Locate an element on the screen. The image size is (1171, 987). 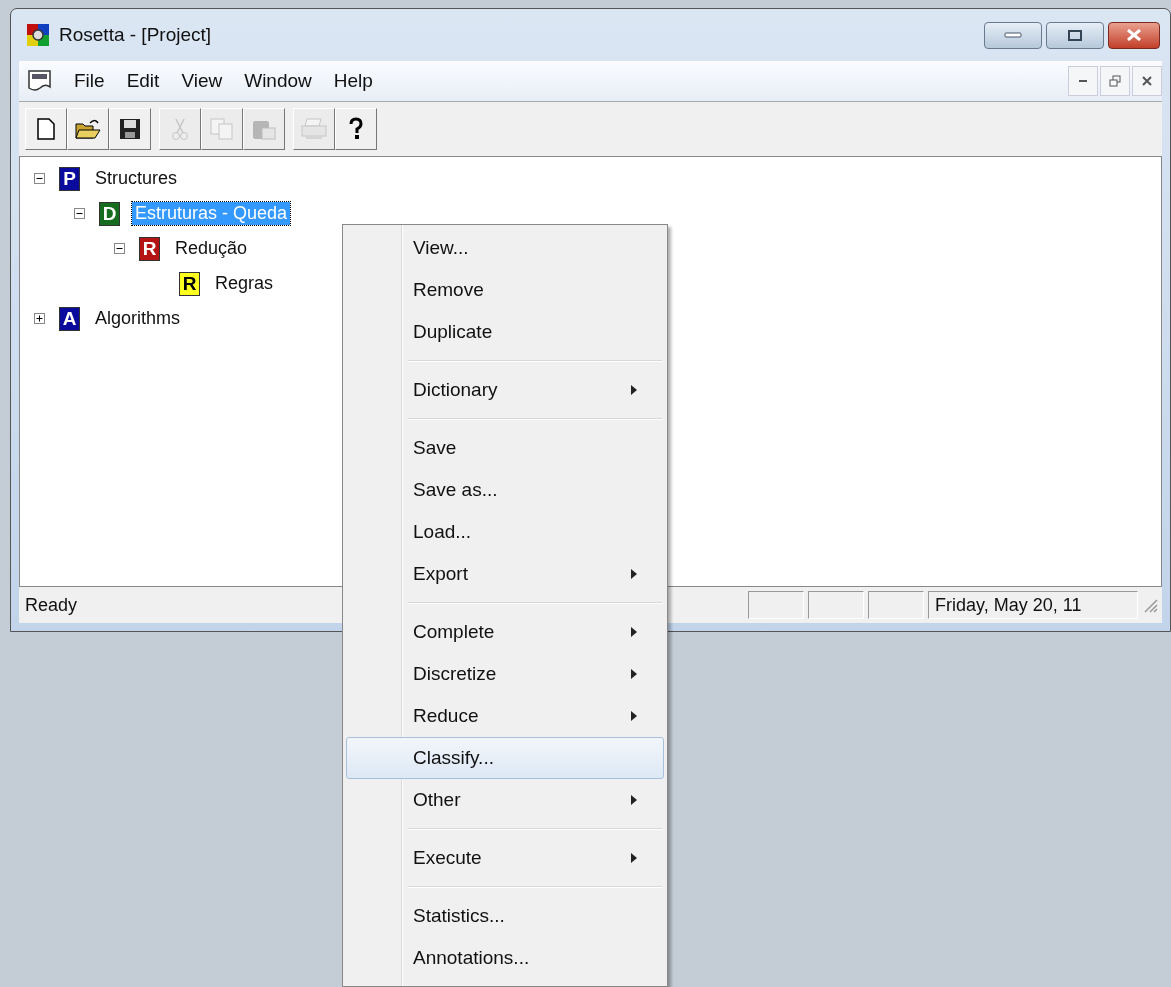
status-text: Ready is located at coordinates (51, 605).